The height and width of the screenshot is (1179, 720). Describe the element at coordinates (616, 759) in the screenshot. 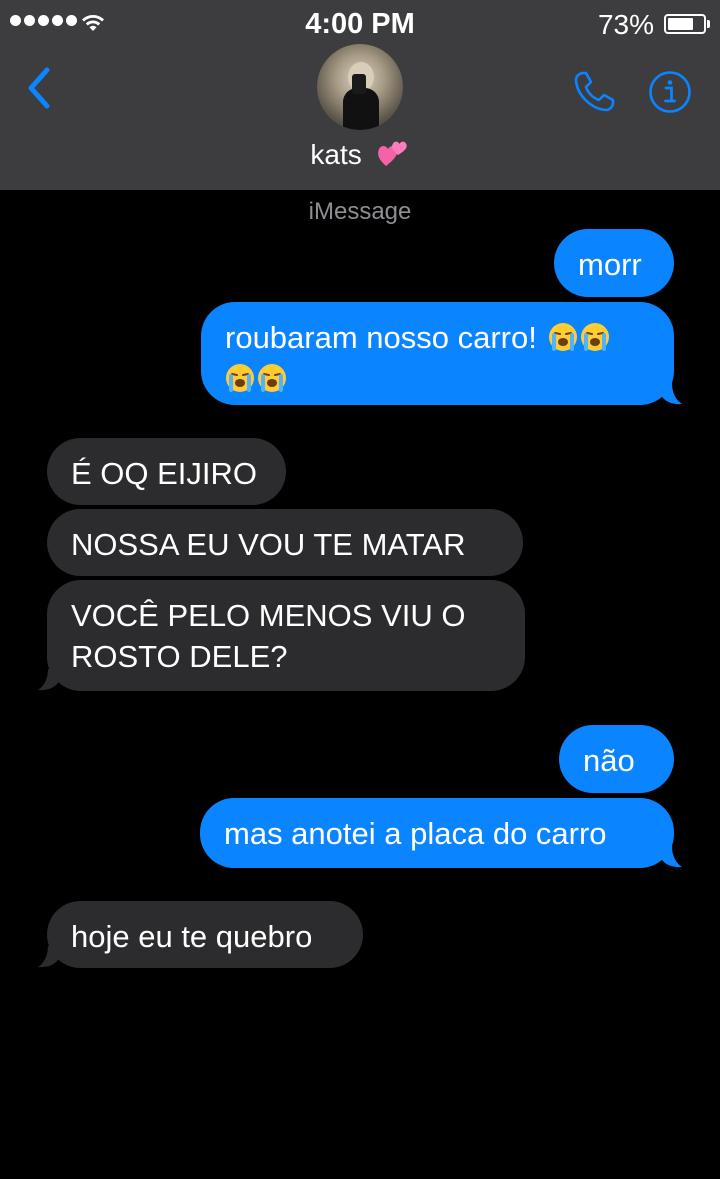

I see `outgoing-message-bubble: não` at that location.